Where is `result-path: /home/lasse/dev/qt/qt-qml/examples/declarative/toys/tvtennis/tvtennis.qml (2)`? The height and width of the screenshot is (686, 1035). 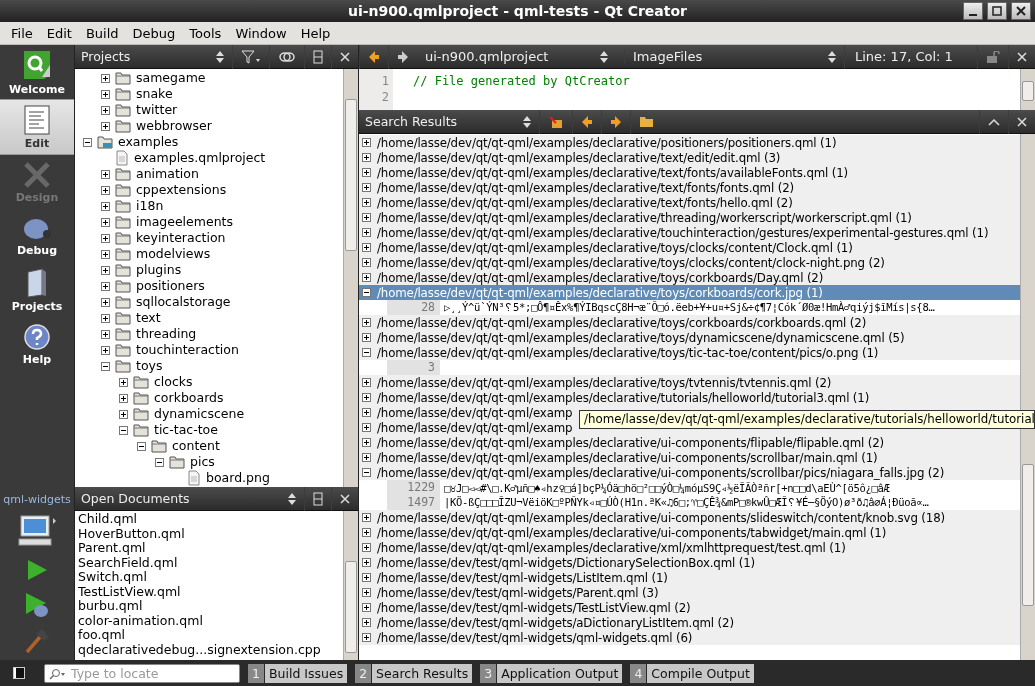
result-path: /home/lasse/dev/qt/qt-qml/examples/declarative/toys/tvtennis/tvtennis.qml (2) is located at coordinates (604, 382).